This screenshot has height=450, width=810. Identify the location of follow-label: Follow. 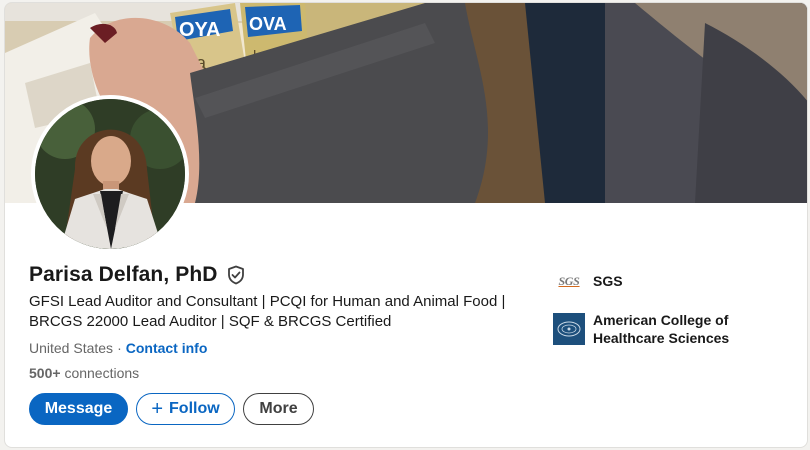
(194, 408).